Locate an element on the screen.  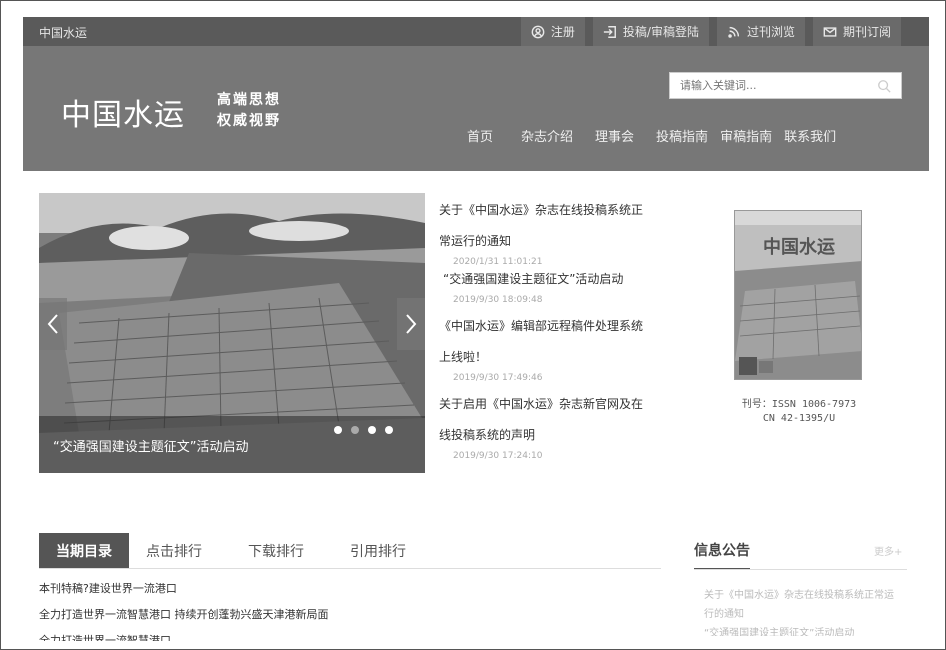
journal-cover-title: 中国水运 is located at coordinates (799, 247).